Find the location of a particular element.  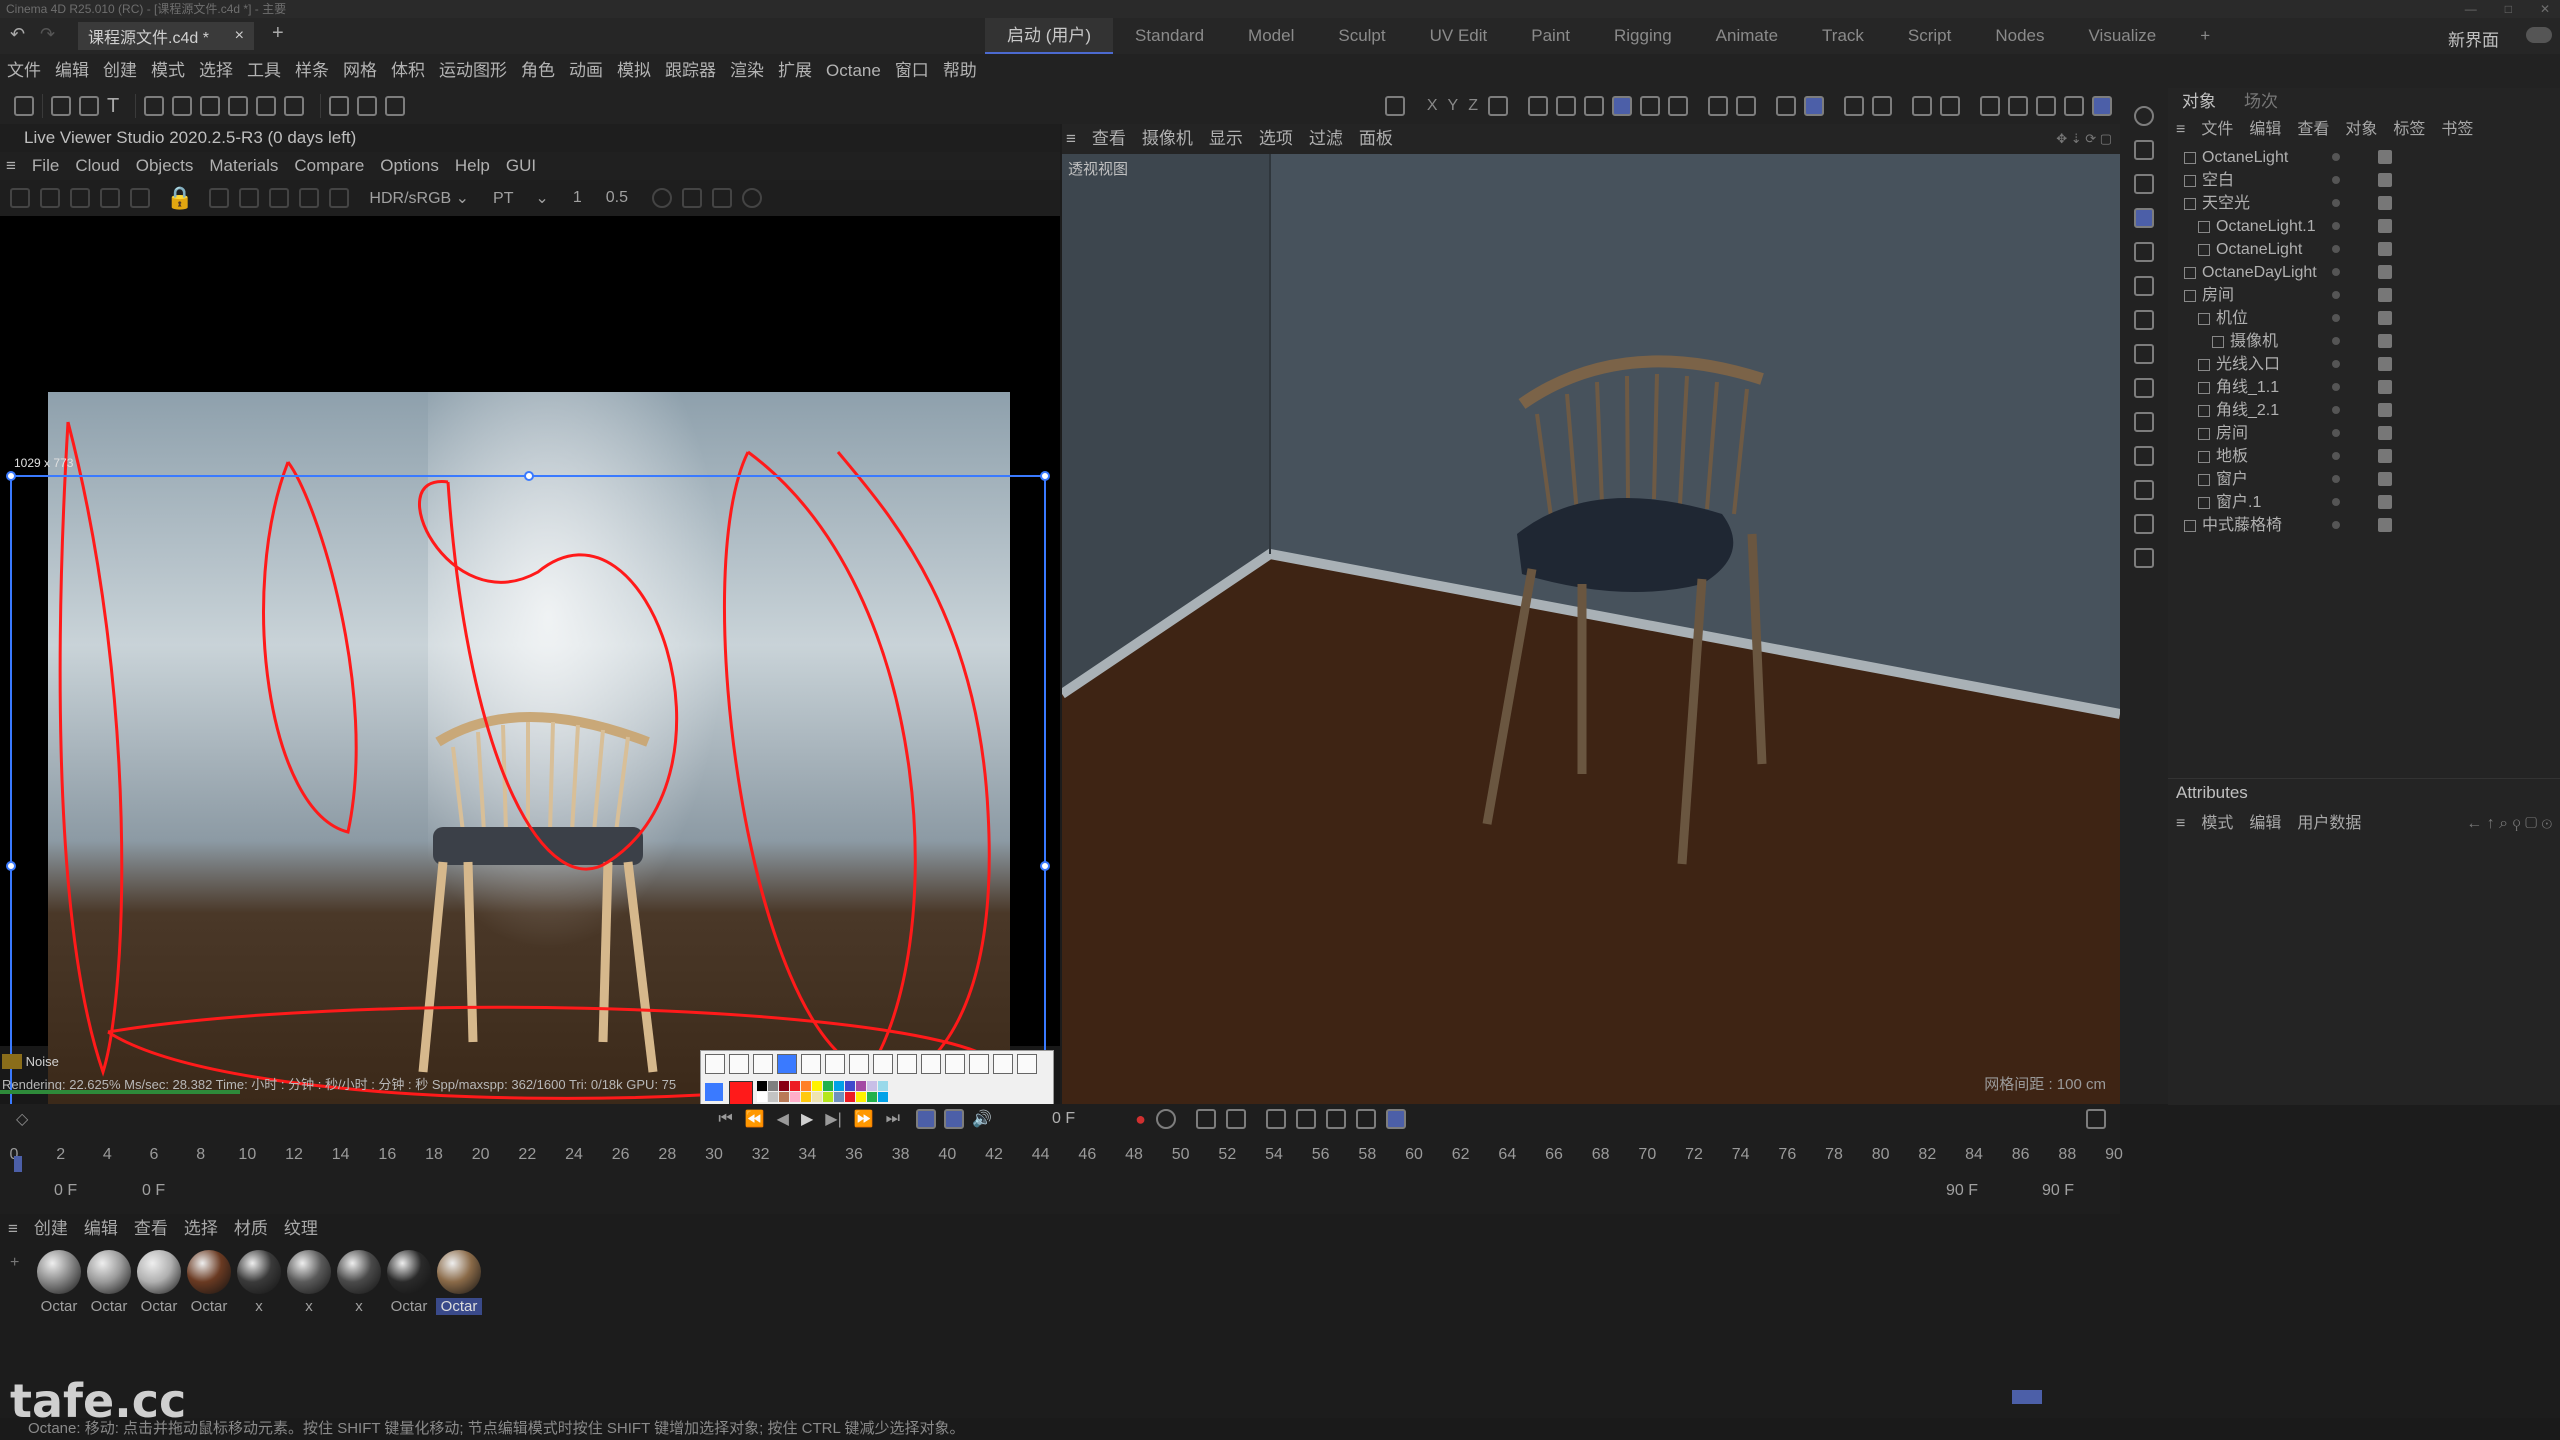

object-tree-item: 房间 is located at coordinates (2364, 295).